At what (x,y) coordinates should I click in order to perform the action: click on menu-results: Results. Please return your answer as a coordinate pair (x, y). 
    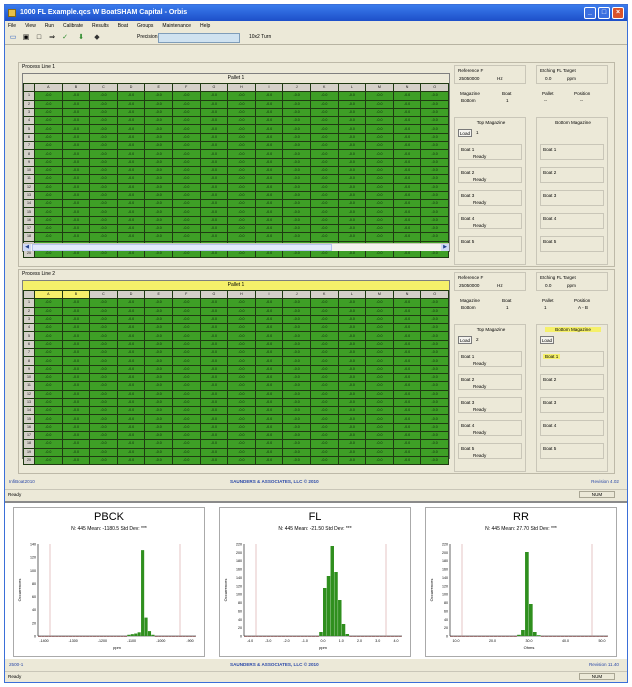
    Looking at the image, I should click on (100, 26).